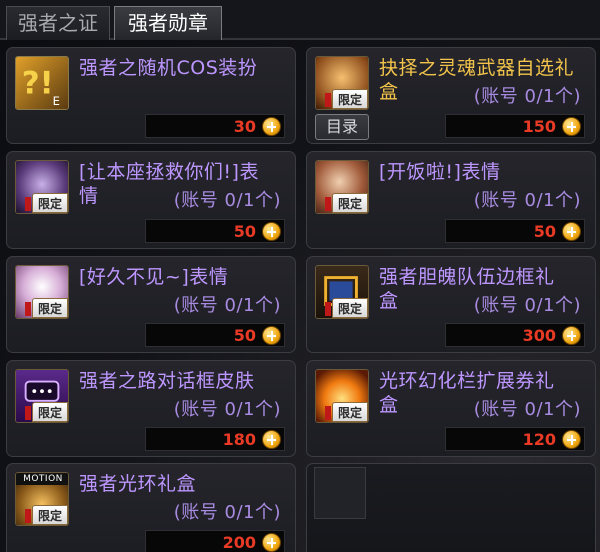  What do you see at coordinates (151, 304) in the screenshot?
I see `shop-item-card: 限定 [好久不见~]表情 (账号 0/1个) 50` at bounding box center [151, 304].